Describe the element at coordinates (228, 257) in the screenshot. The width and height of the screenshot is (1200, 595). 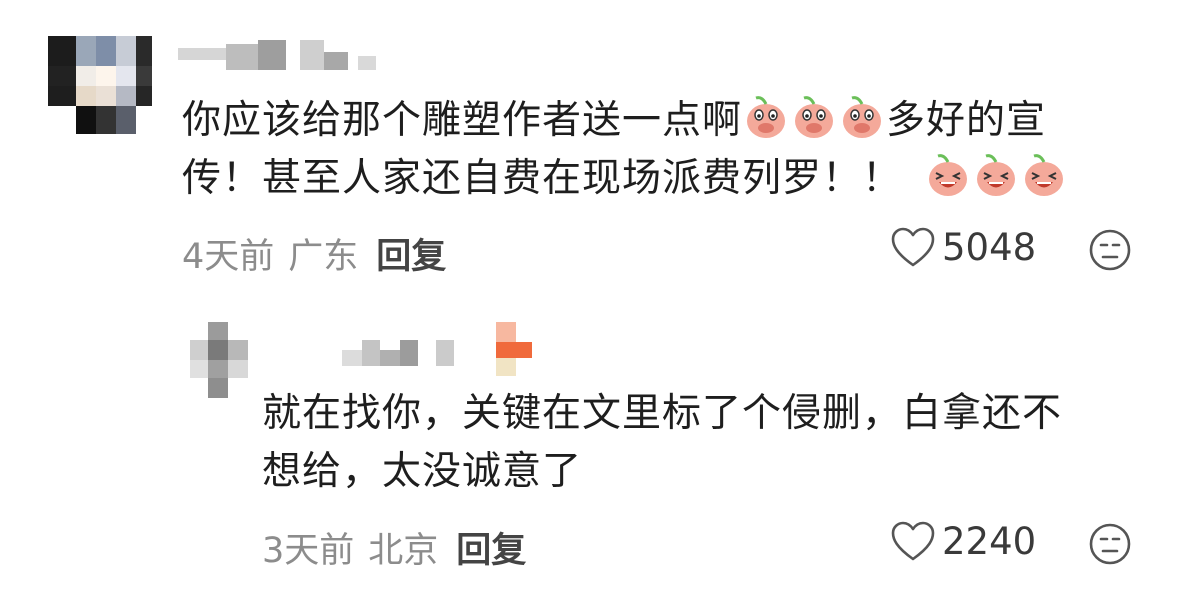
I see `comment-time: 4天前` at that location.